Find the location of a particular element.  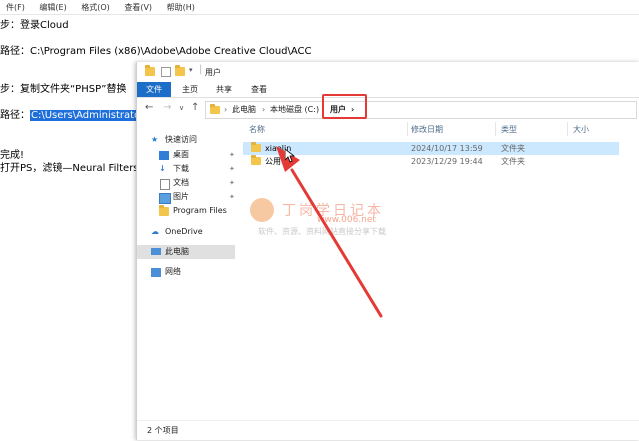

mouse-cursor-icon is located at coordinates (290, 156).